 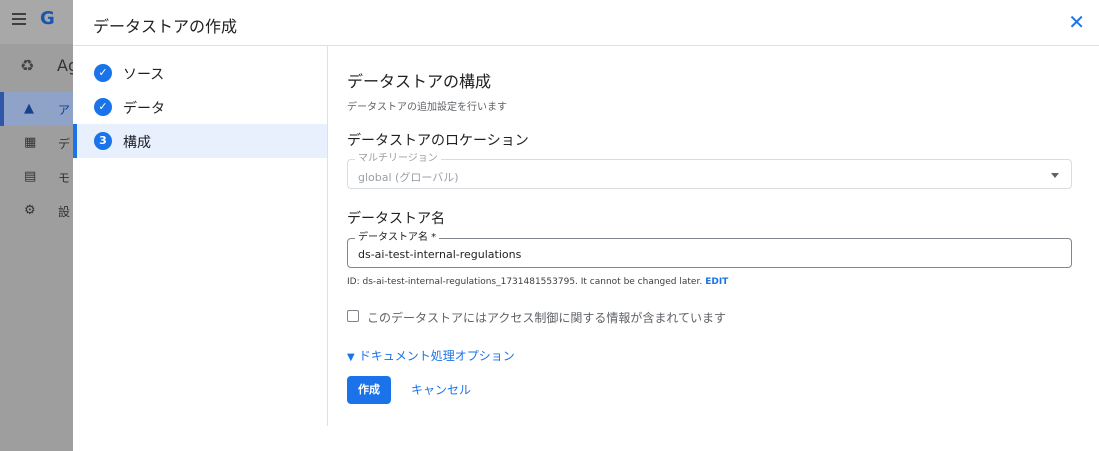 I want to click on stepper: ✓ ソース ✓ データ 3 構成, so click(x=200, y=107).